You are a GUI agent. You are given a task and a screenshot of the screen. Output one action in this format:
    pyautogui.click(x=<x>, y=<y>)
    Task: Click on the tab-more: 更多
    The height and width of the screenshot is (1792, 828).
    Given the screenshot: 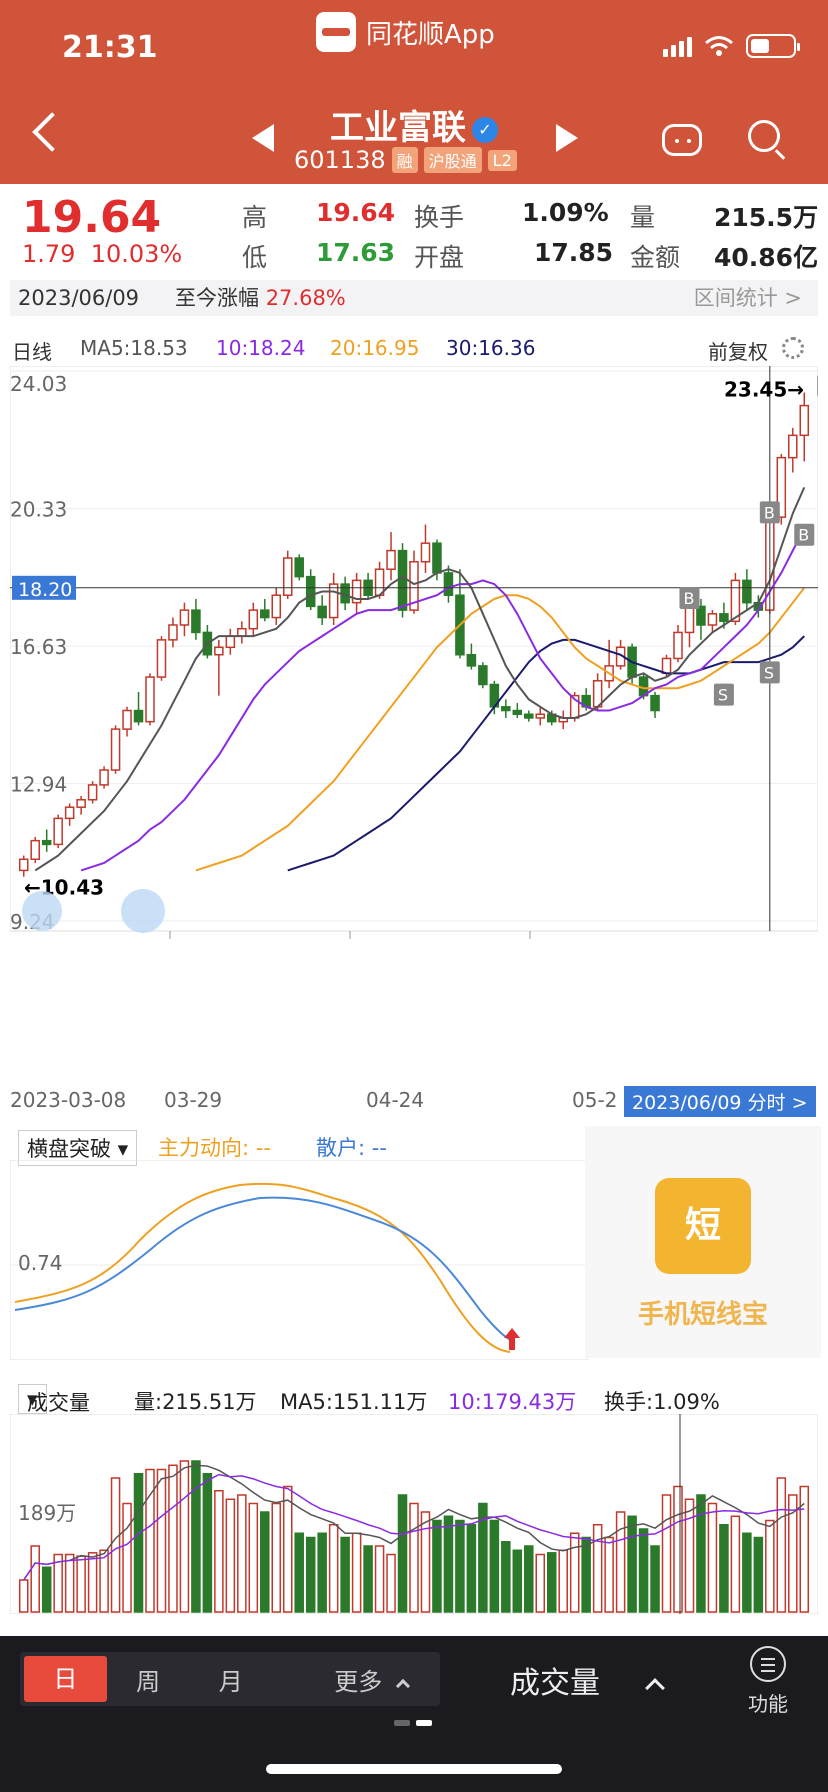 What is the action you would take?
    pyautogui.click(x=371, y=1679)
    